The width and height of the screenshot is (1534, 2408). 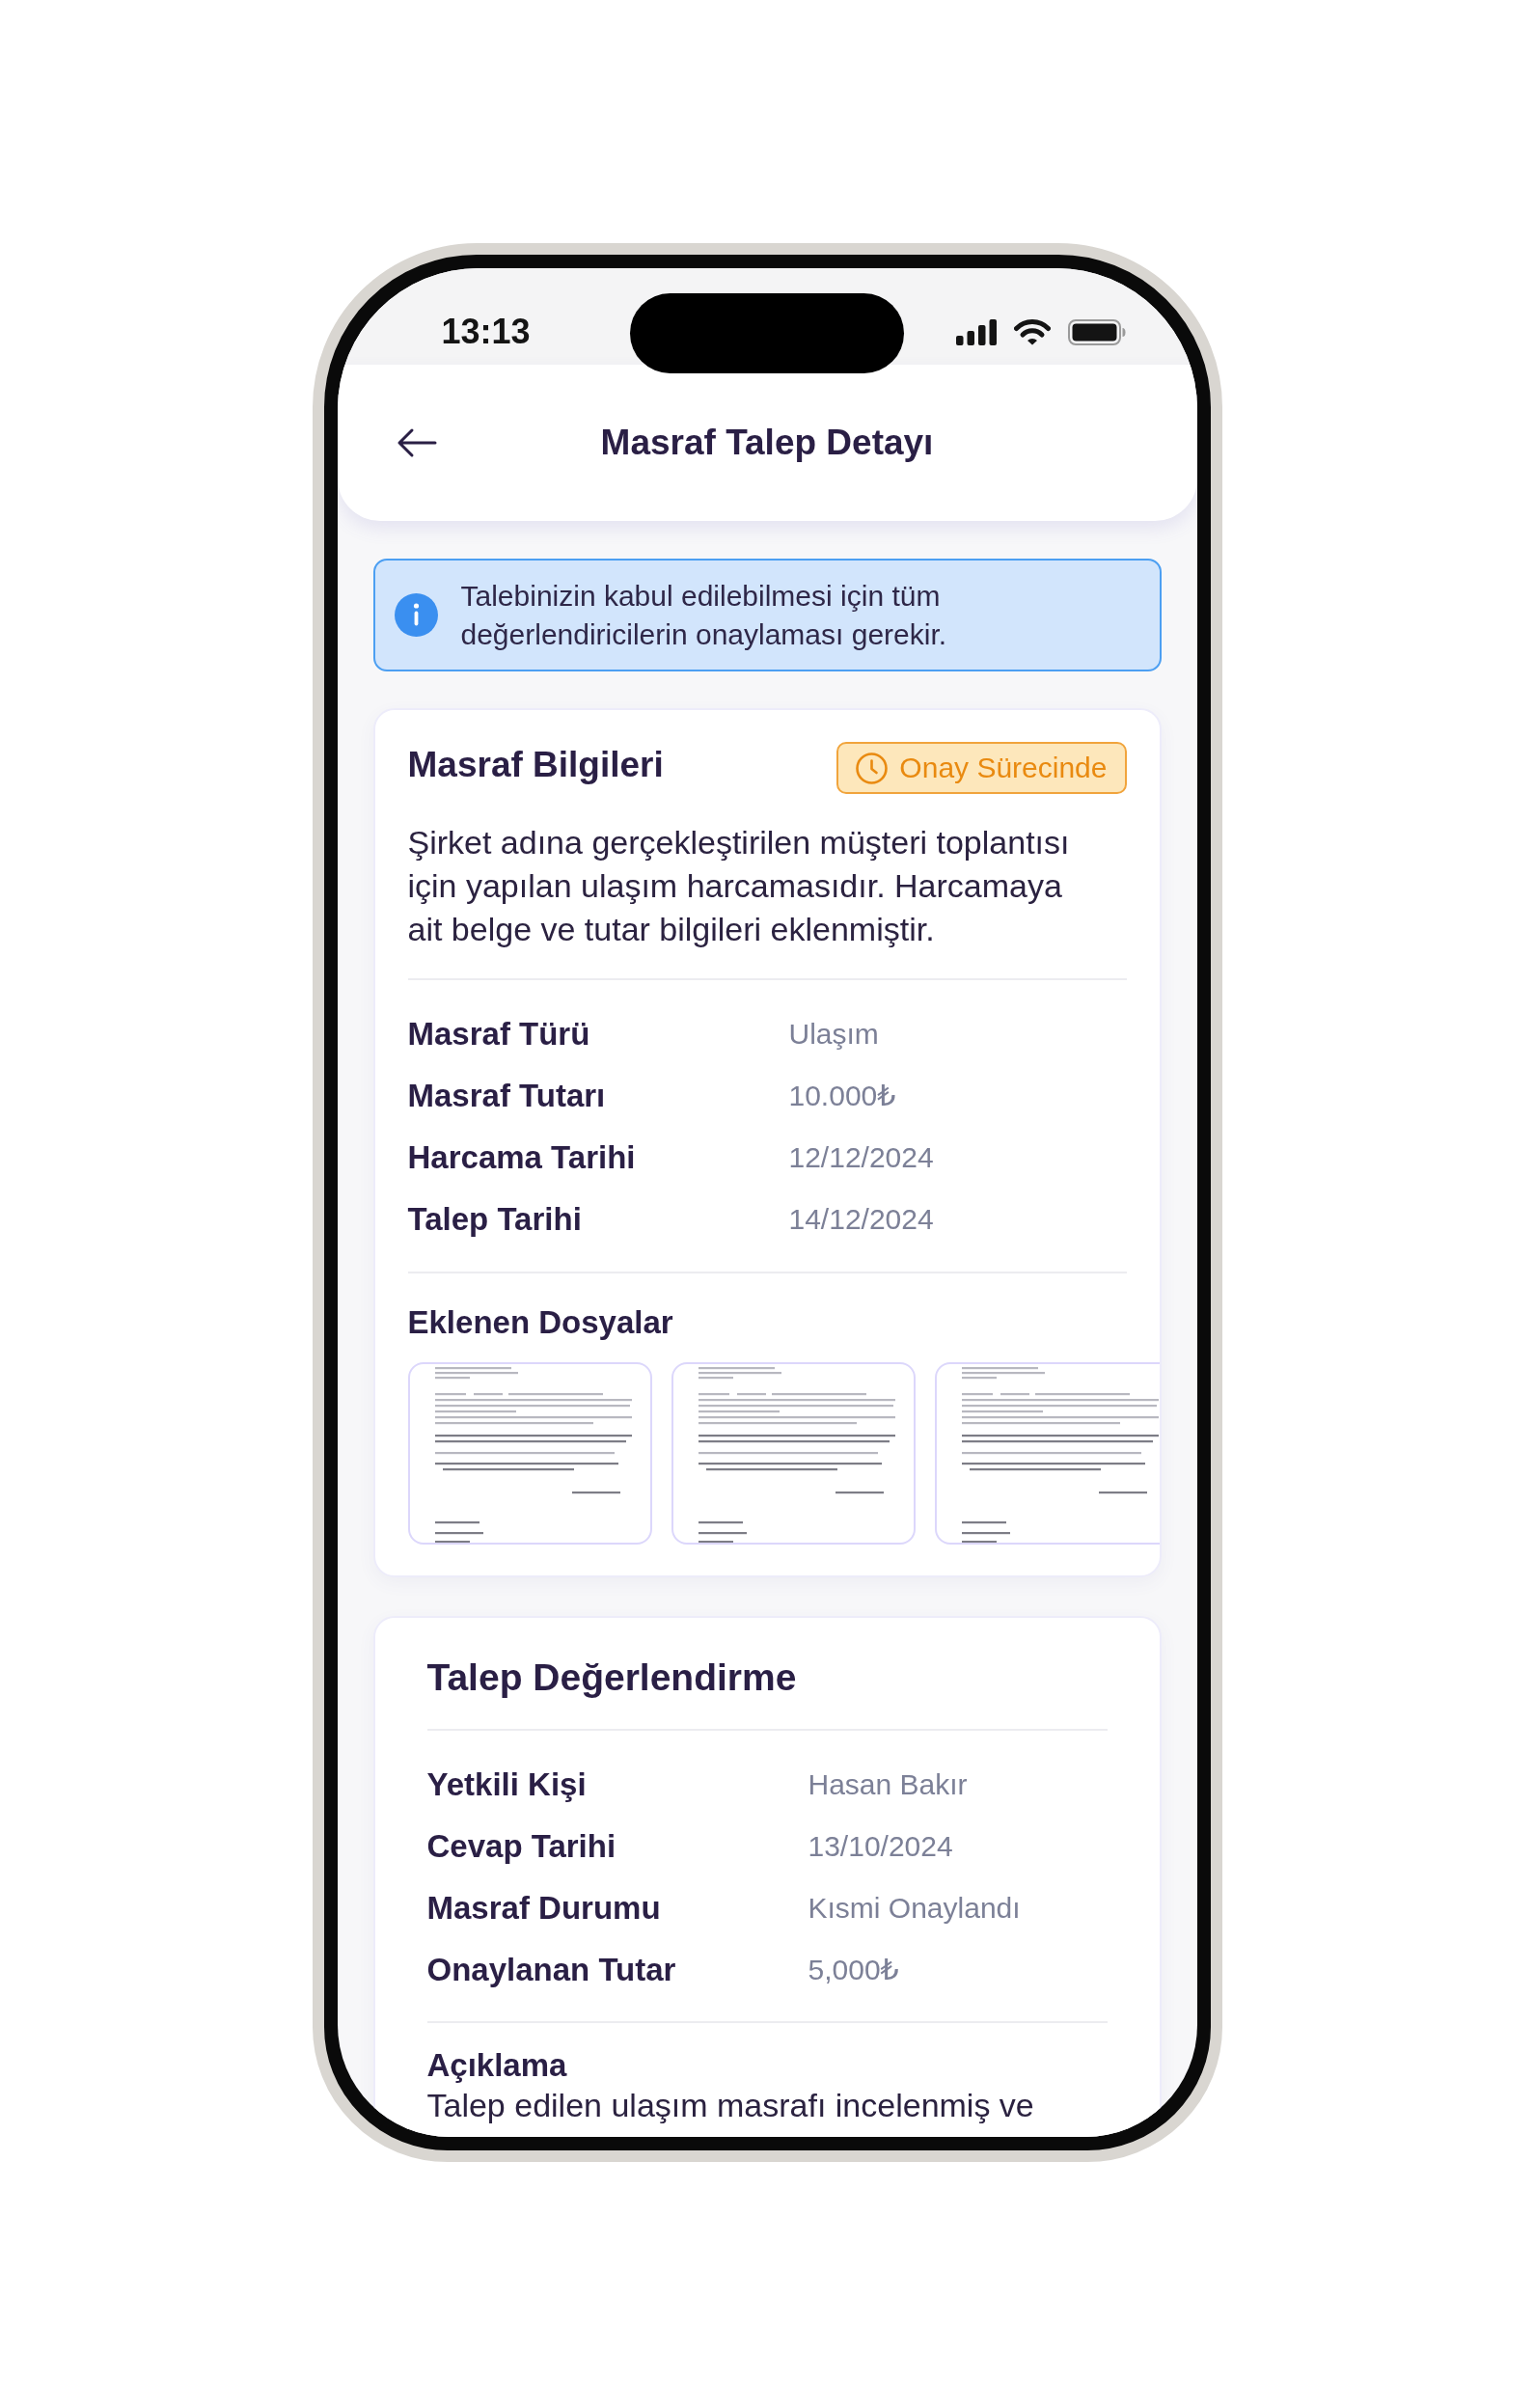 What do you see at coordinates (521, 1846) in the screenshot?
I see `detail-label: Cevap Tarihi` at bounding box center [521, 1846].